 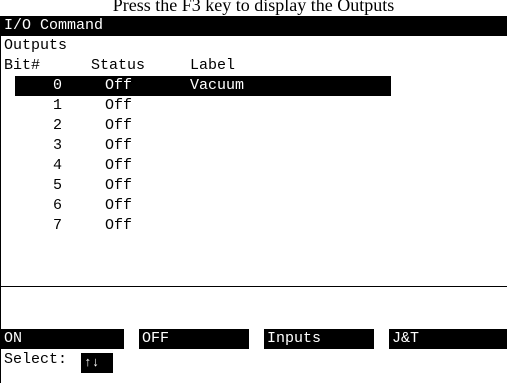 I want to click on output-bit: 2, so click(x=57, y=125).